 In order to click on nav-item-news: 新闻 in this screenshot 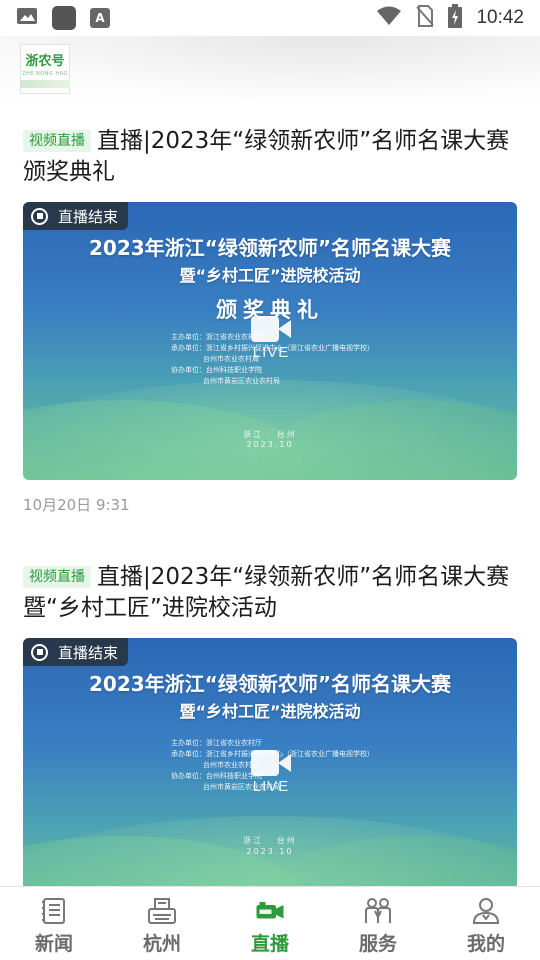, I will do `click(54, 923)`.